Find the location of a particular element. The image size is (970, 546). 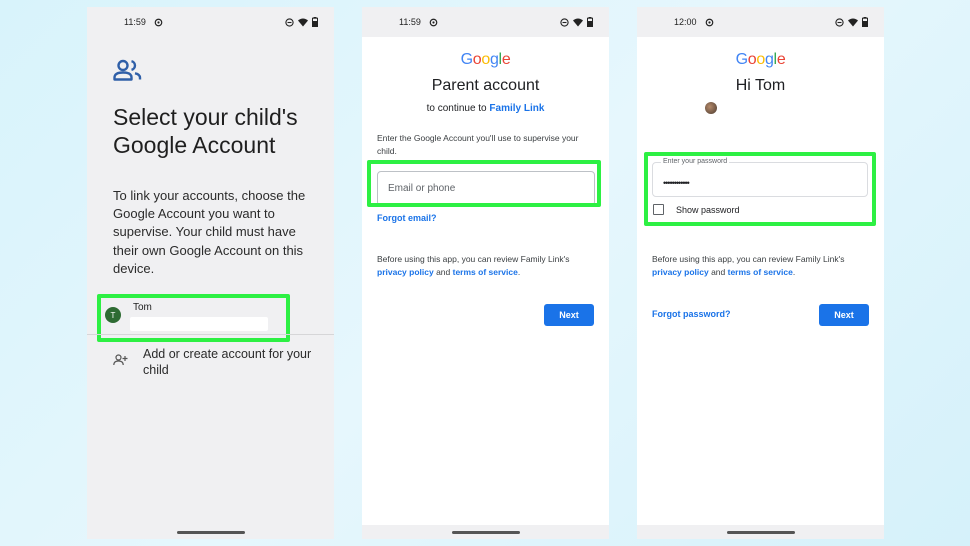

forgot-password-link: Forgot password? is located at coordinates (691, 314).